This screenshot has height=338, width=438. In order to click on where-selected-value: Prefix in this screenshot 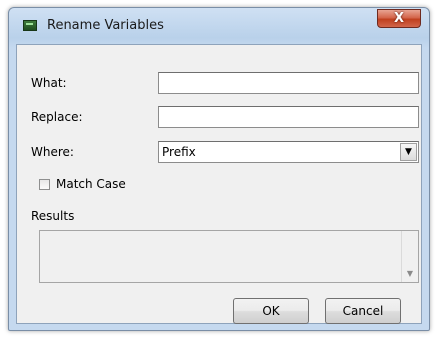, I will do `click(179, 152)`.